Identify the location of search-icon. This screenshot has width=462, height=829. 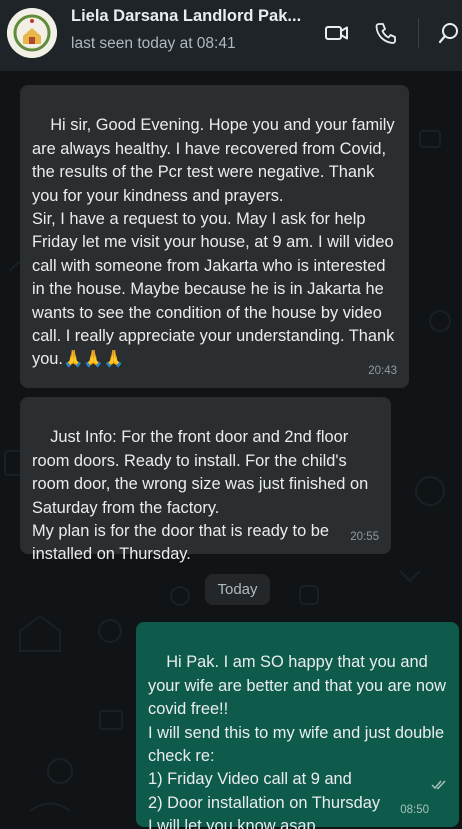
(449, 33).